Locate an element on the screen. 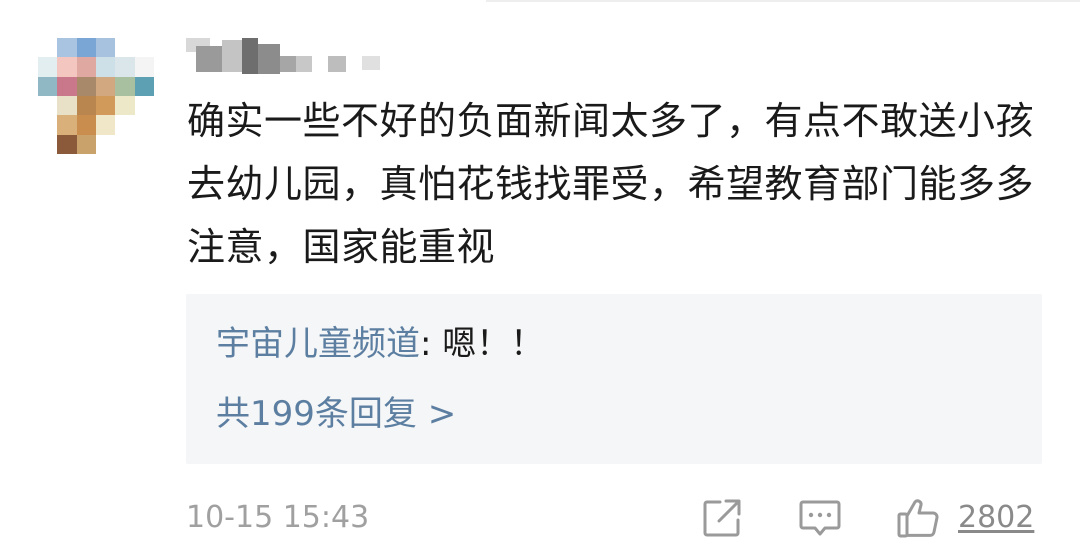 The image size is (1080, 544). top-divider is located at coordinates (783, 1).